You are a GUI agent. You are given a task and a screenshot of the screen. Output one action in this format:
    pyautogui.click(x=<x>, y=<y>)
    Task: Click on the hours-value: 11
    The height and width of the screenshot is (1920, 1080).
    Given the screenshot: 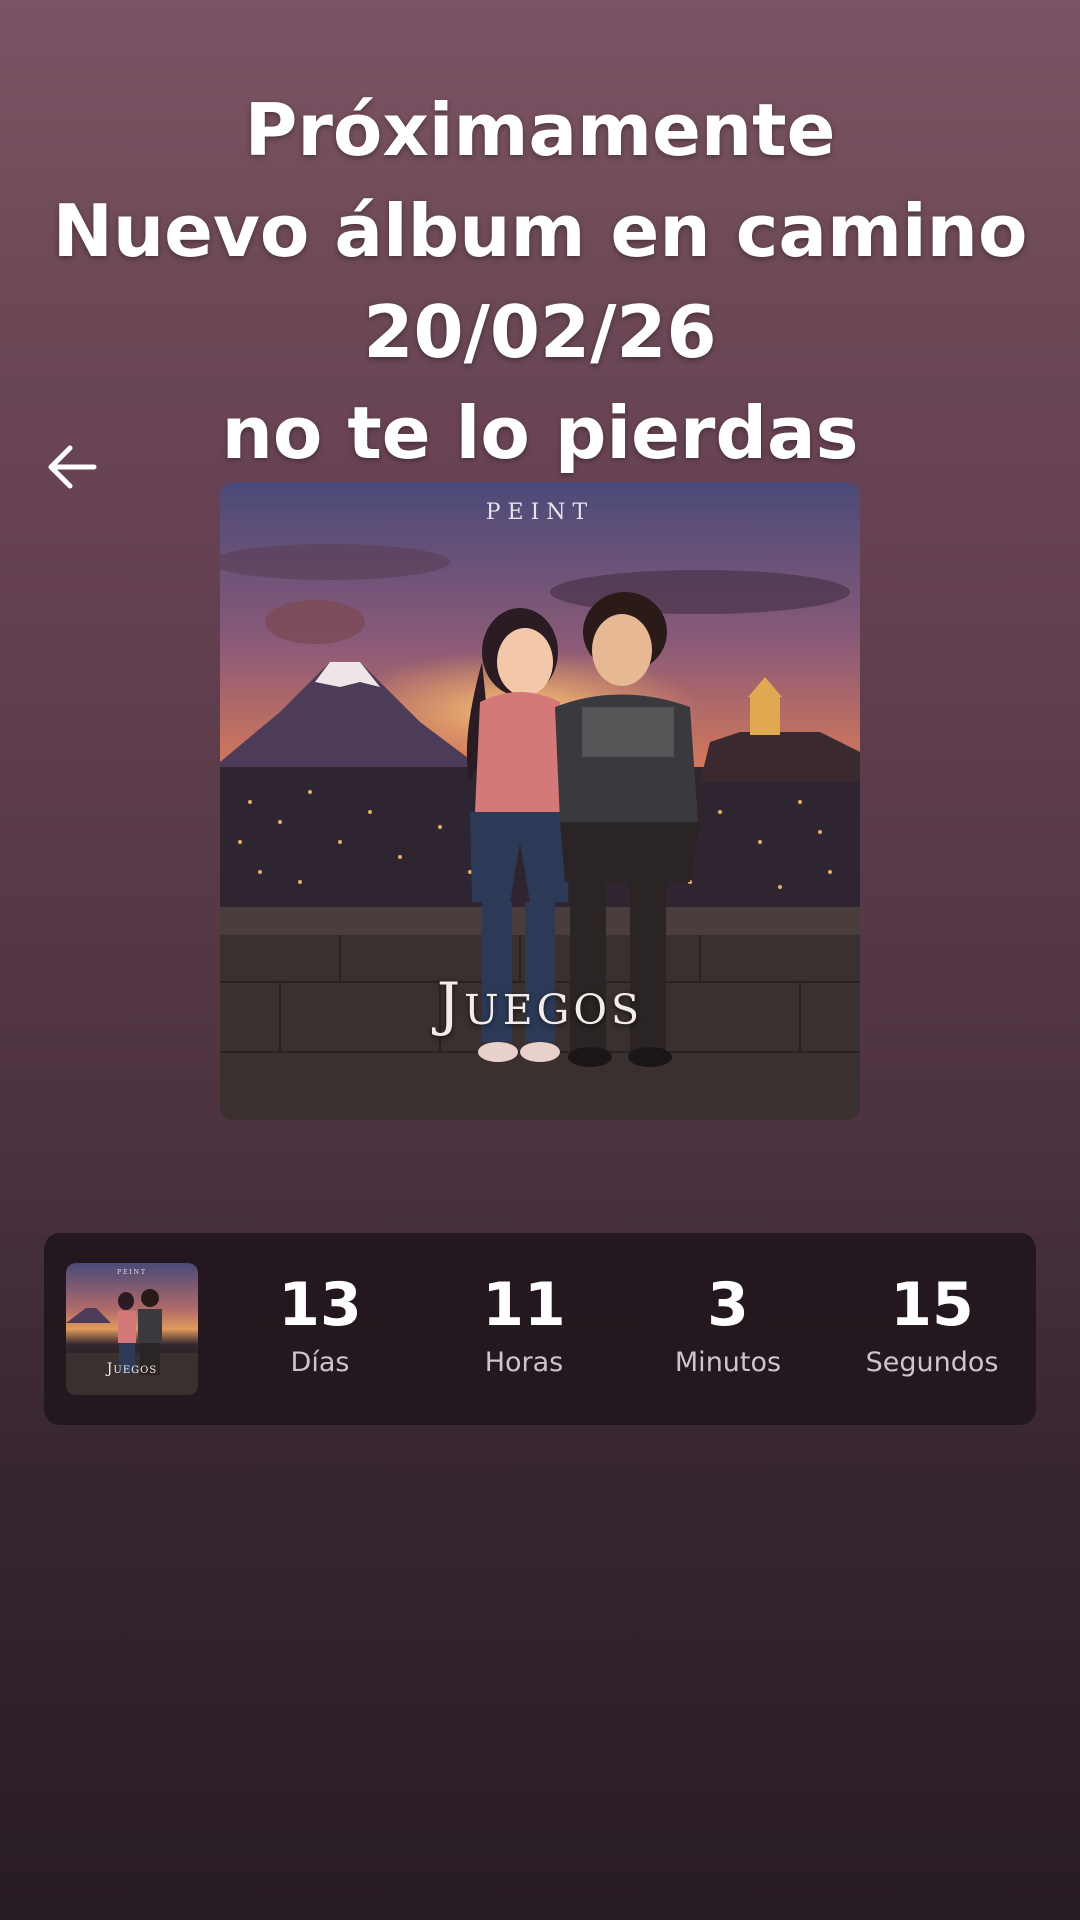 What is the action you would take?
    pyautogui.click(x=524, y=1305)
    